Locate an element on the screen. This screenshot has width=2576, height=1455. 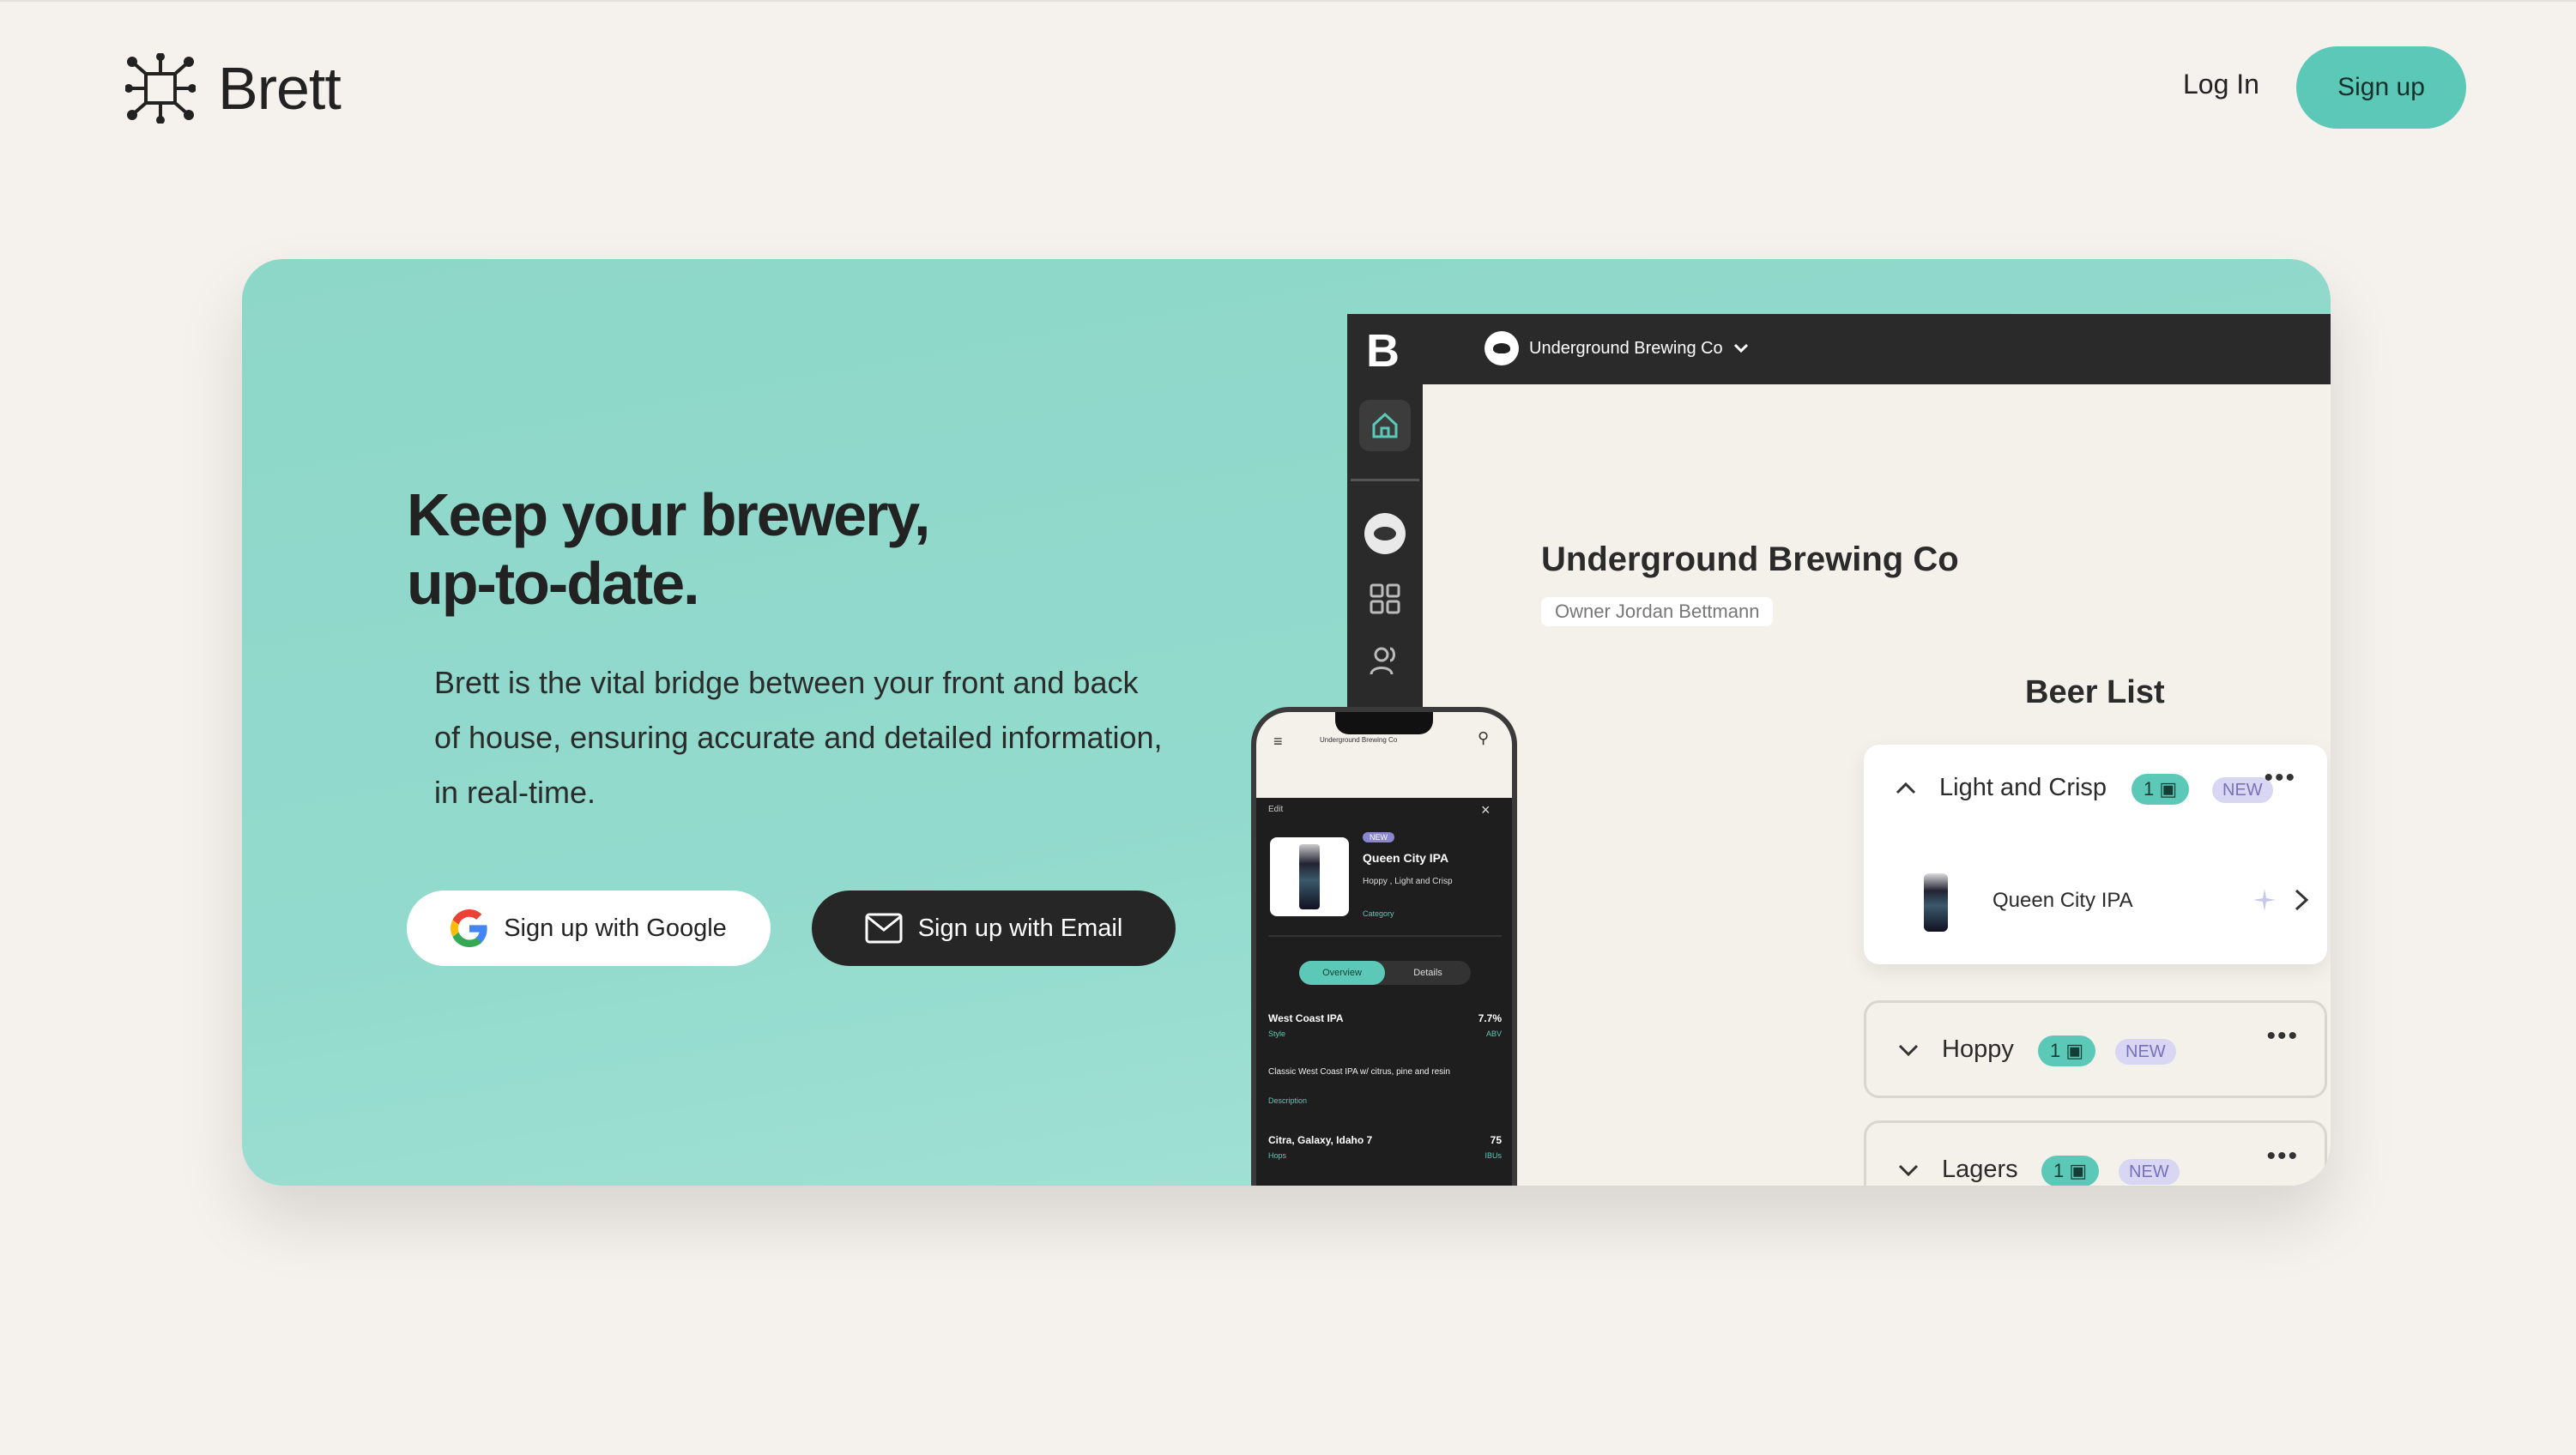
beer-categories: Hoppy , Light and Crisp is located at coordinates (1408, 882).